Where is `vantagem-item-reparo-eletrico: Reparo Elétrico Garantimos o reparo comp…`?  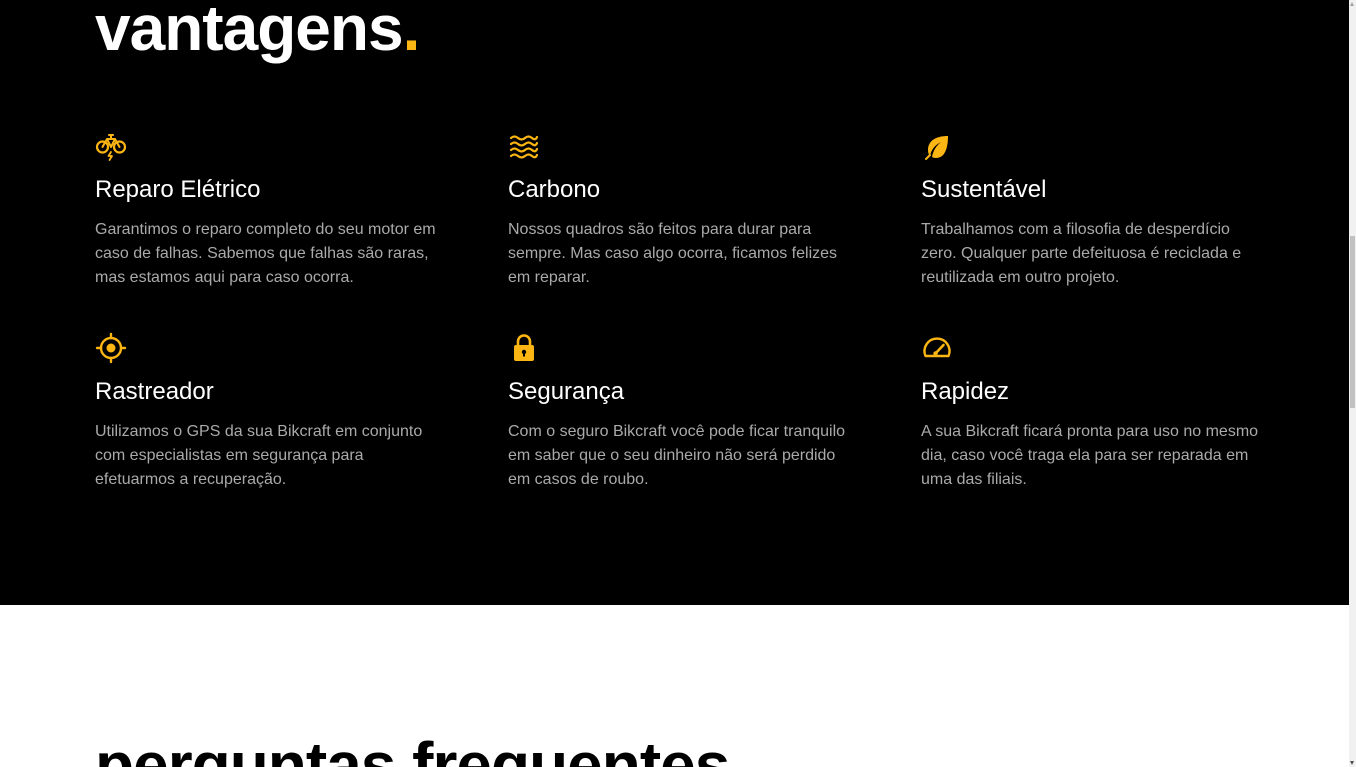
vantagem-item-reparo-eletrico: Reparo Elétrico Garantimos o reparo comp… is located at coordinates (265, 210).